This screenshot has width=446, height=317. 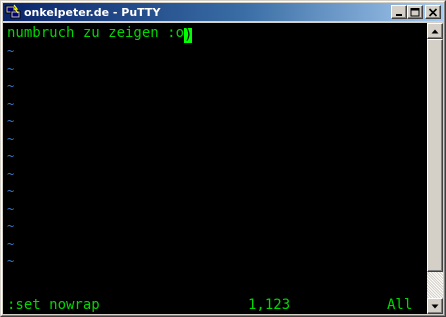 What do you see at coordinates (188, 35) in the screenshot?
I see `text-cursor: )` at bounding box center [188, 35].